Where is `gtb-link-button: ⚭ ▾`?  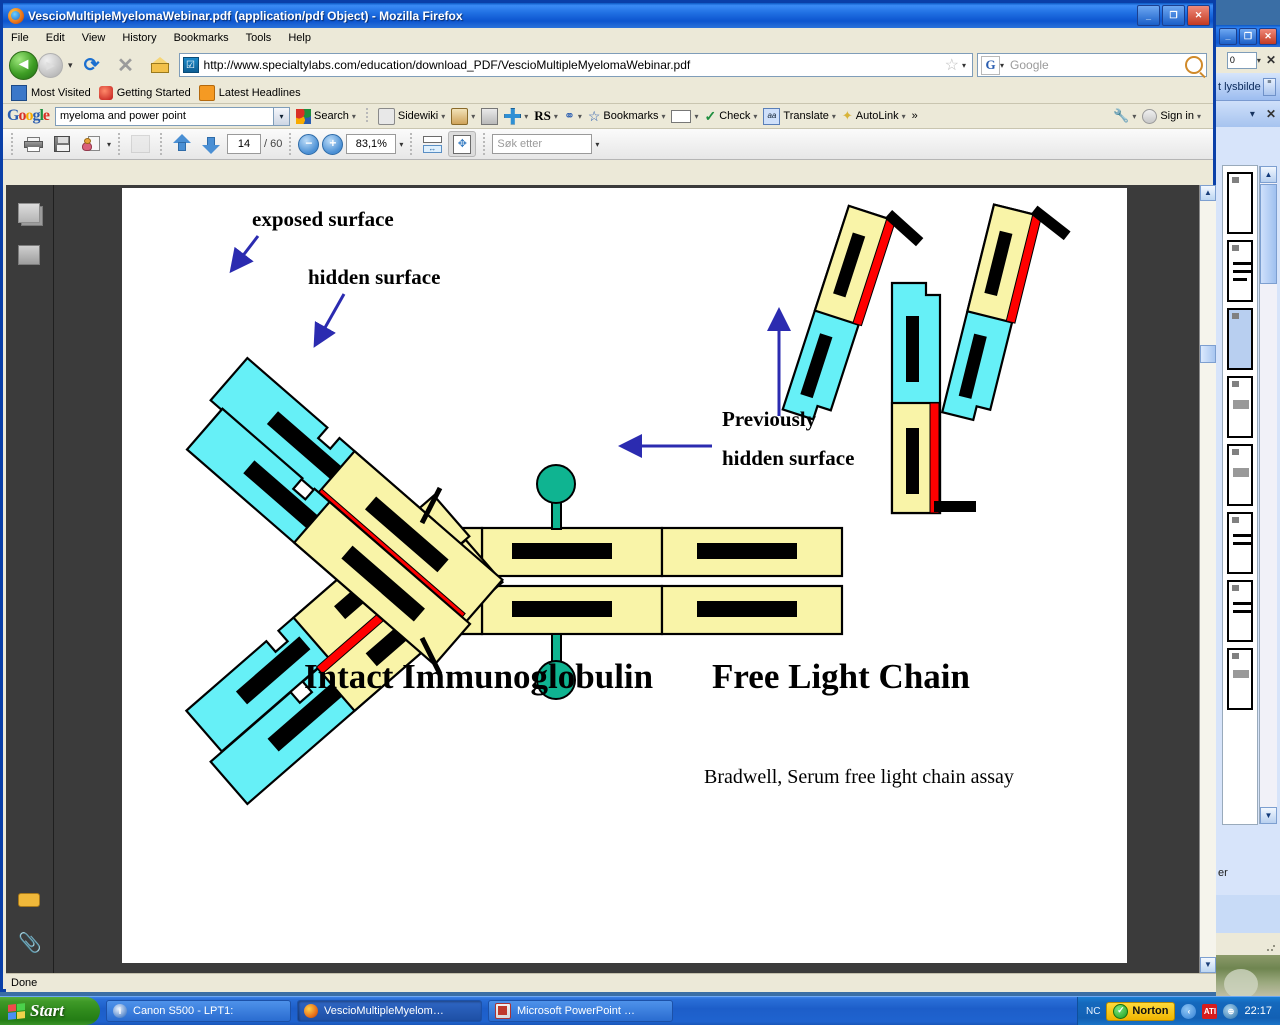
gtb-link-button: ⚭ ▾ is located at coordinates (573, 116).